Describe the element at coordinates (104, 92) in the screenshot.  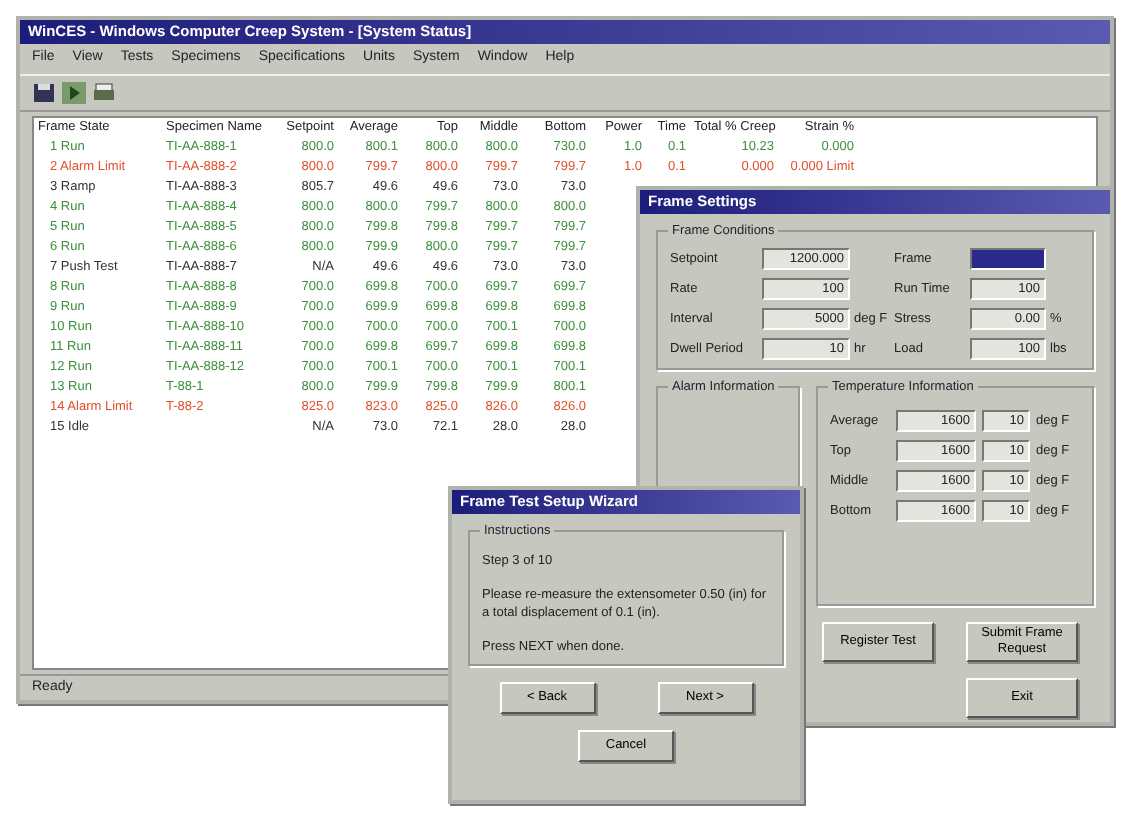
I see `printer-icon` at that location.